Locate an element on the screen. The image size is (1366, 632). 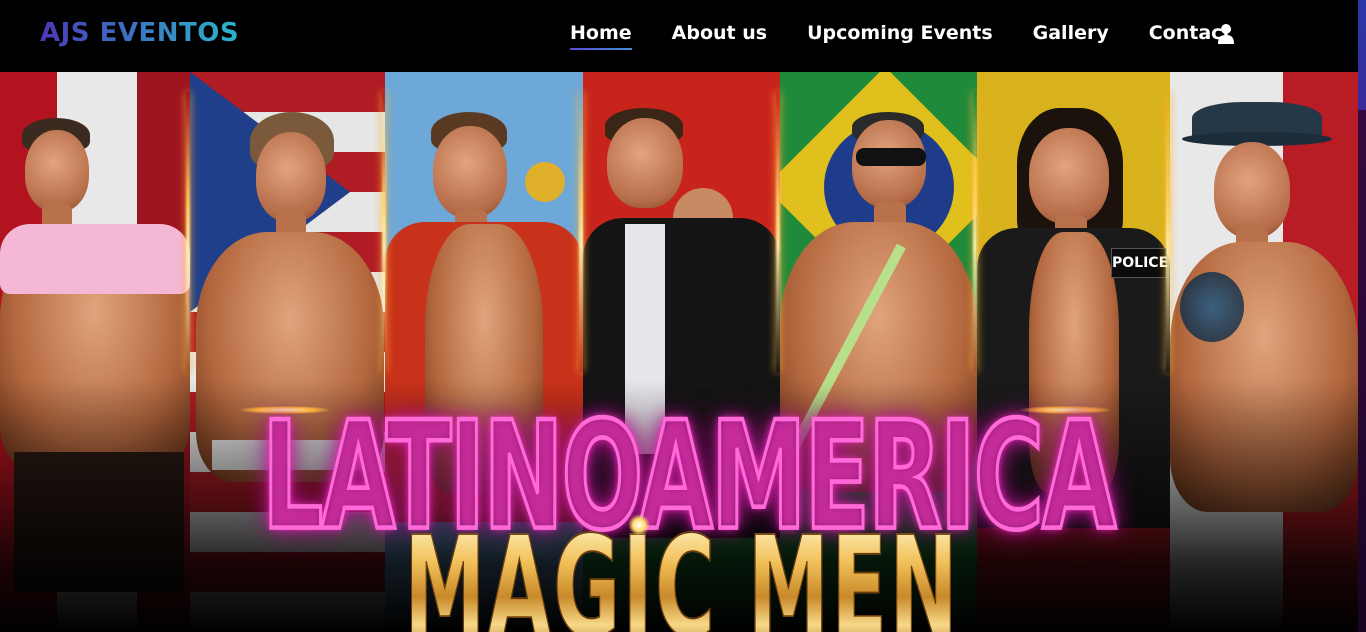
hero-panel-mexico is located at coordinates (1264, 352).